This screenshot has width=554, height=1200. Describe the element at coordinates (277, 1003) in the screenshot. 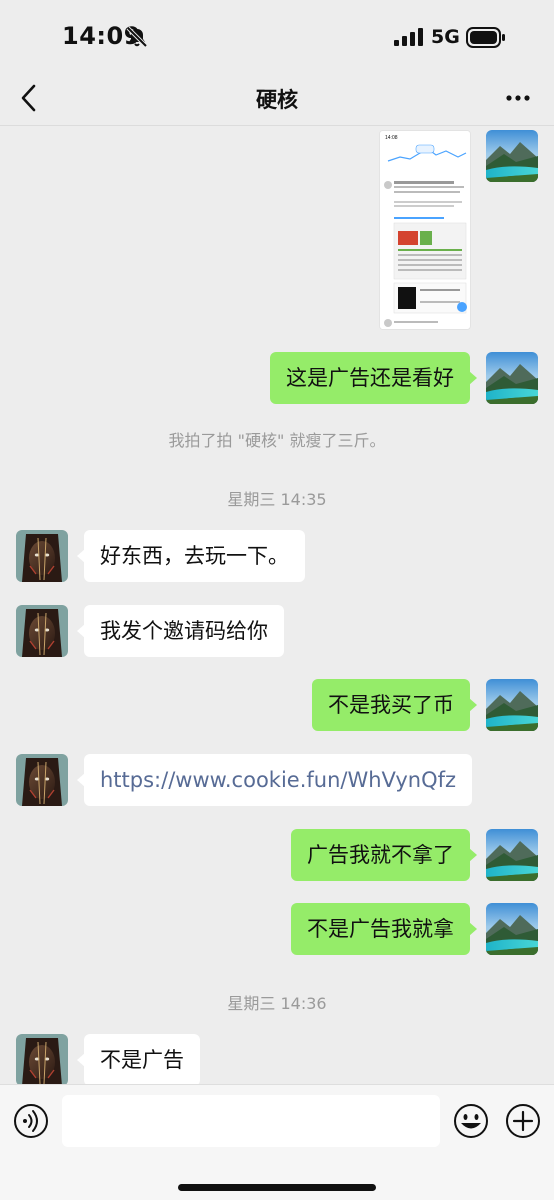

I see `timestamp: 星期三 14:36` at that location.